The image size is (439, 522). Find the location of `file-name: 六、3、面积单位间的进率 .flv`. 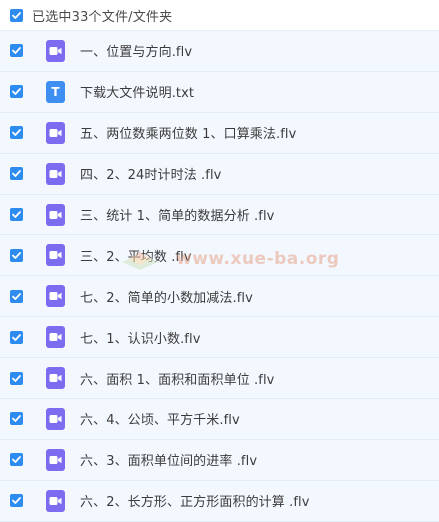

file-name: 六、3、面积单位间的进率 .flv is located at coordinates (168, 459).